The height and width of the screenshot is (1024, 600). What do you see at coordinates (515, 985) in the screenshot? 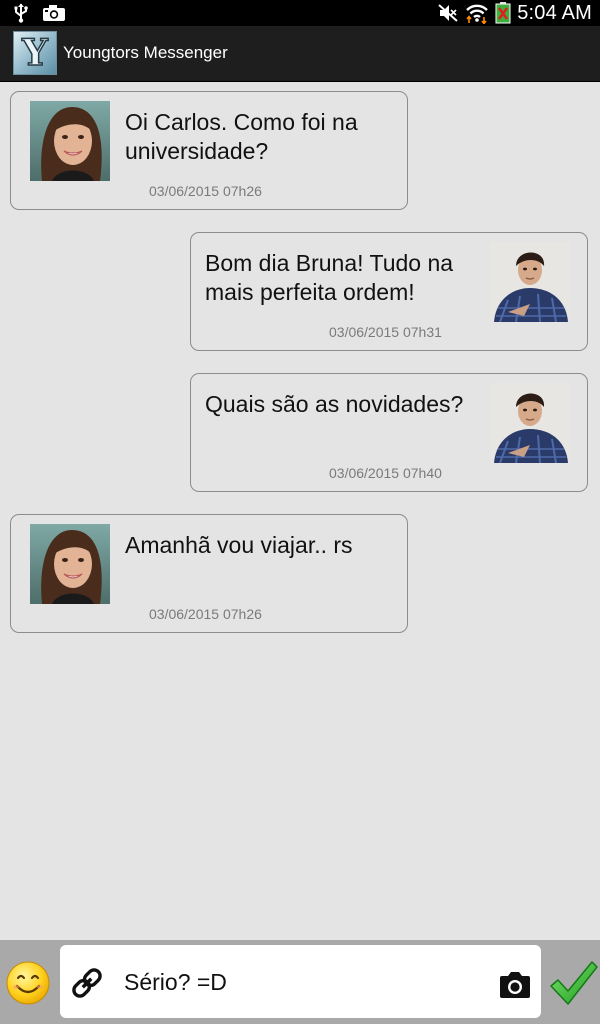
I see `camera-icon` at bounding box center [515, 985].